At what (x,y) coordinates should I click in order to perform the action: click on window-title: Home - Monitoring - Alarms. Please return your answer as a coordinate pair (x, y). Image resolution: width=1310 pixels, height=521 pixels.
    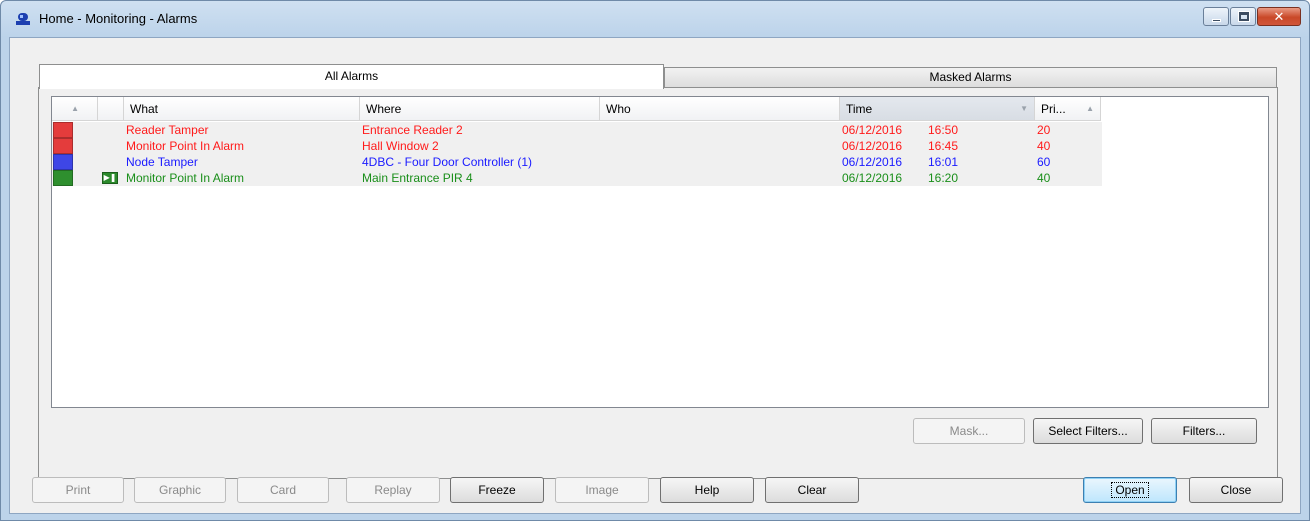
    Looking at the image, I should click on (118, 18).